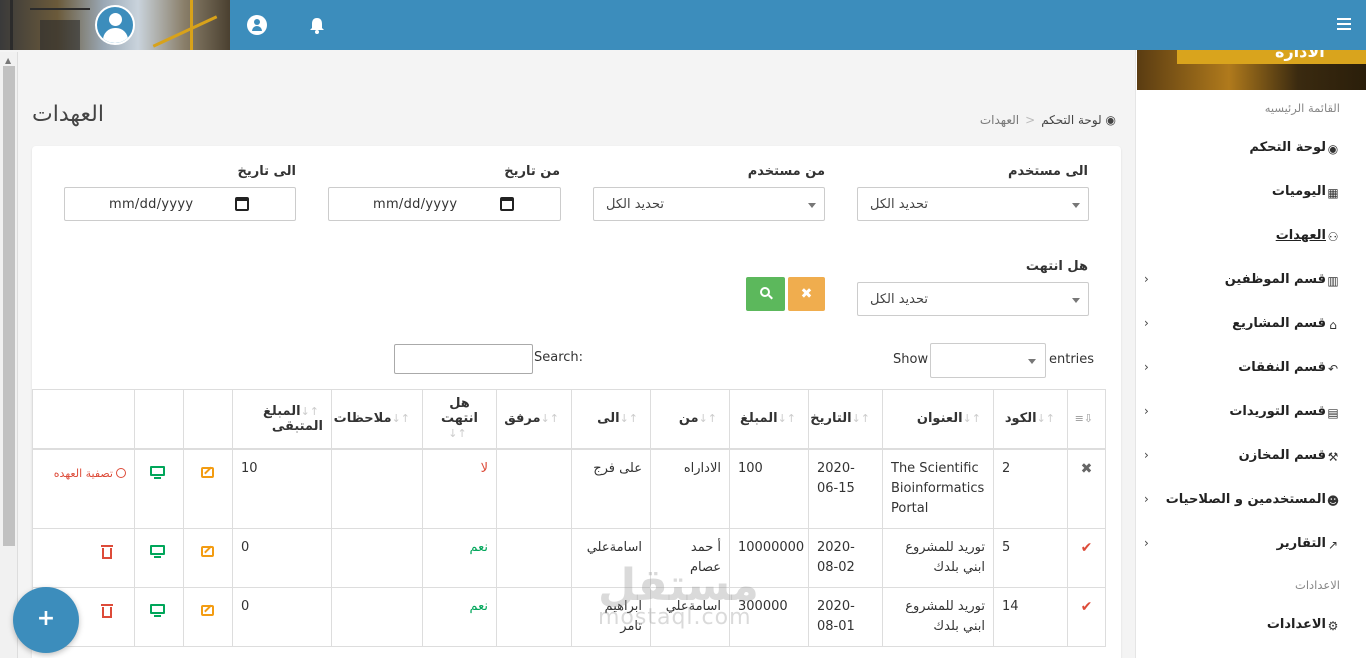 This screenshot has width=1366, height=658. I want to click on row-status-cell: ✖, so click(1086, 488).